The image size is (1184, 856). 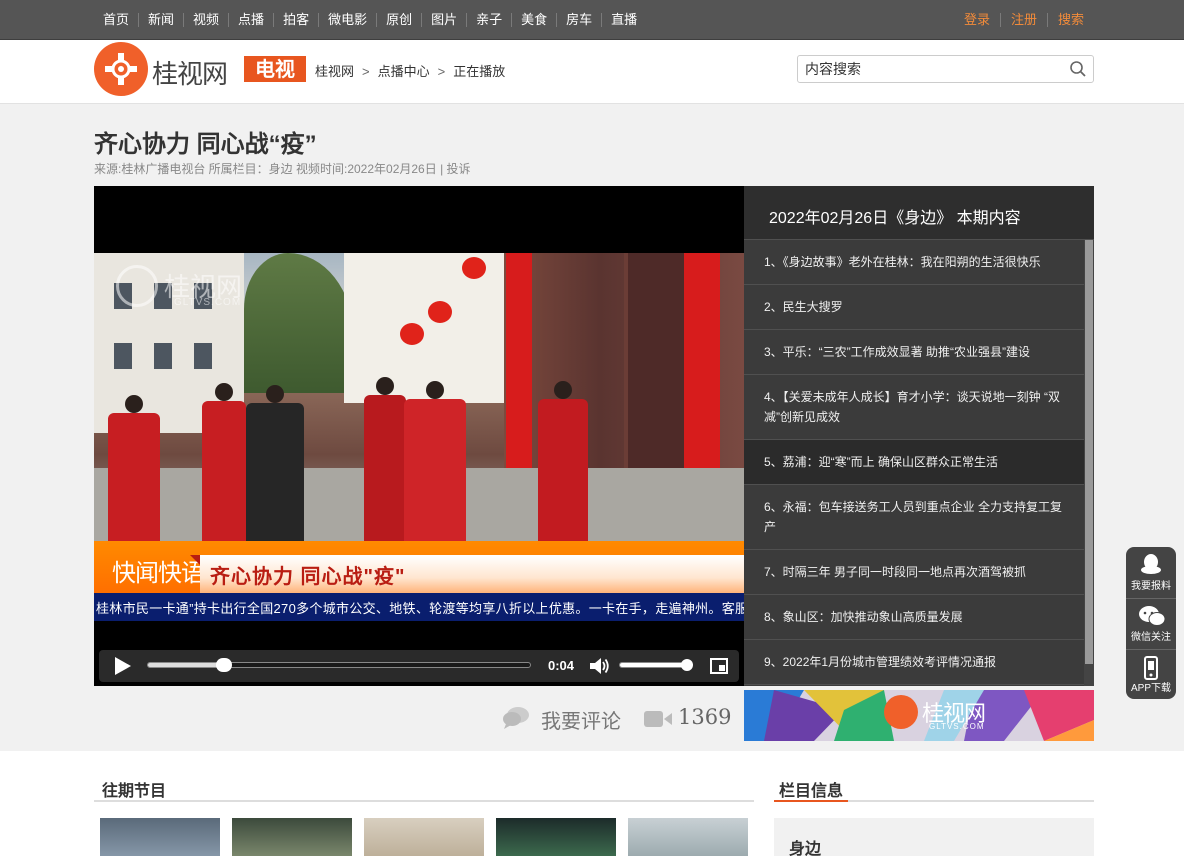 What do you see at coordinates (658, 719) in the screenshot?
I see `video-views-icon` at bounding box center [658, 719].